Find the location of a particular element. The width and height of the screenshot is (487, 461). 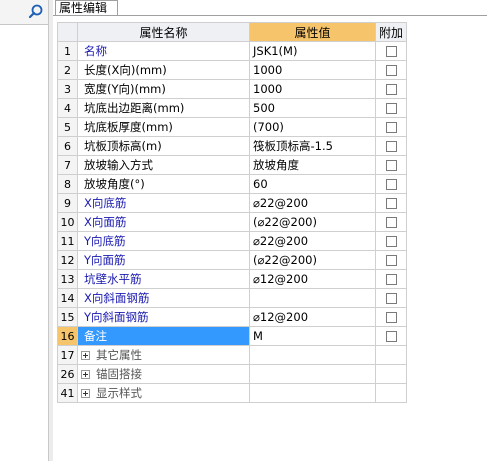

property-row: 9 X向底筋 ⌀22@200 is located at coordinates (232, 203).